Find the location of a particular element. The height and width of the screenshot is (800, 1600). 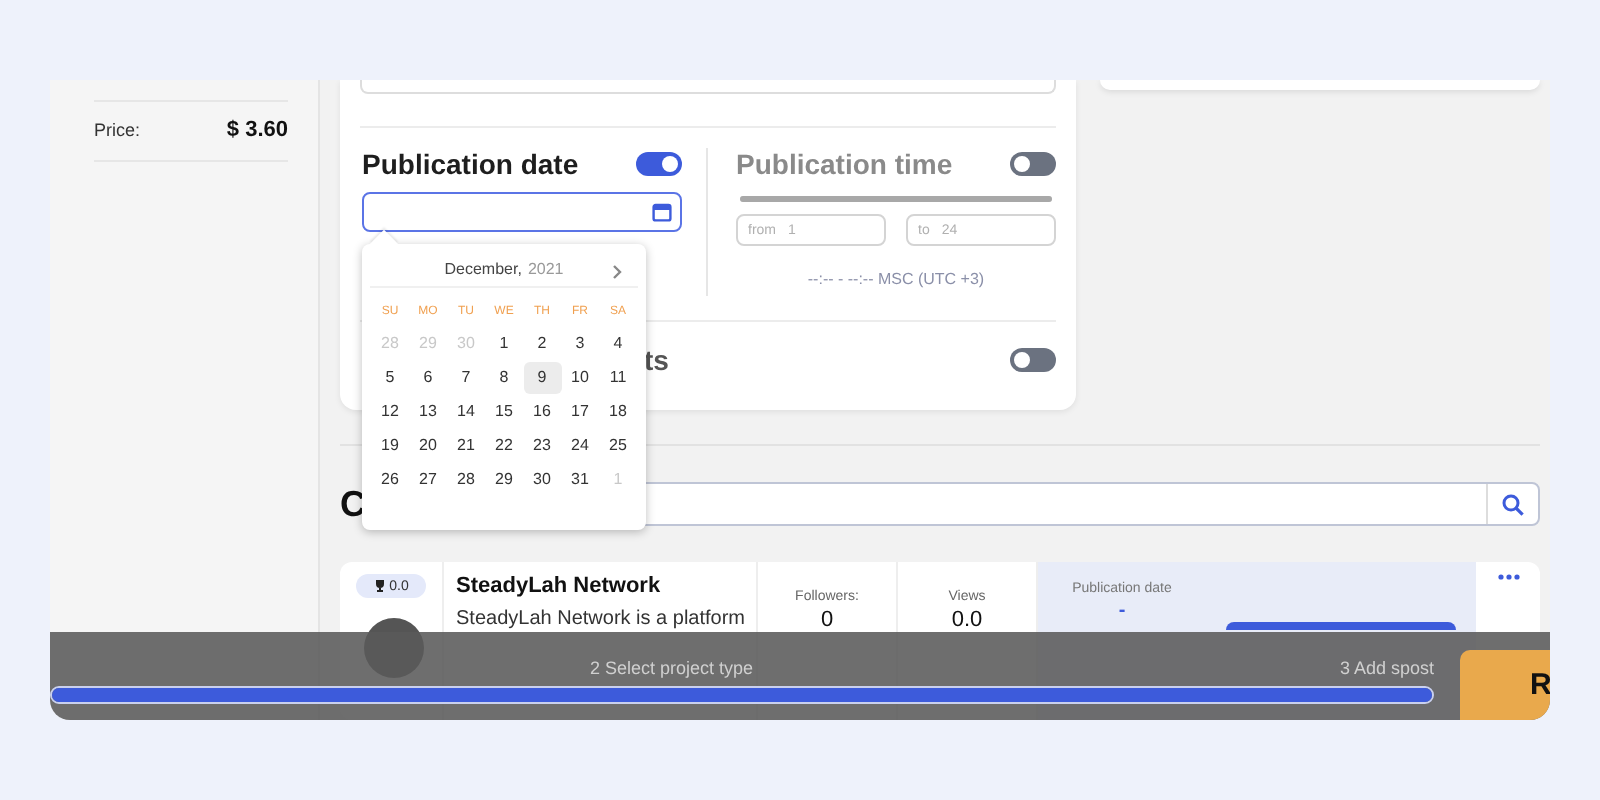

calendar-year: 2021 is located at coordinates (545, 268).